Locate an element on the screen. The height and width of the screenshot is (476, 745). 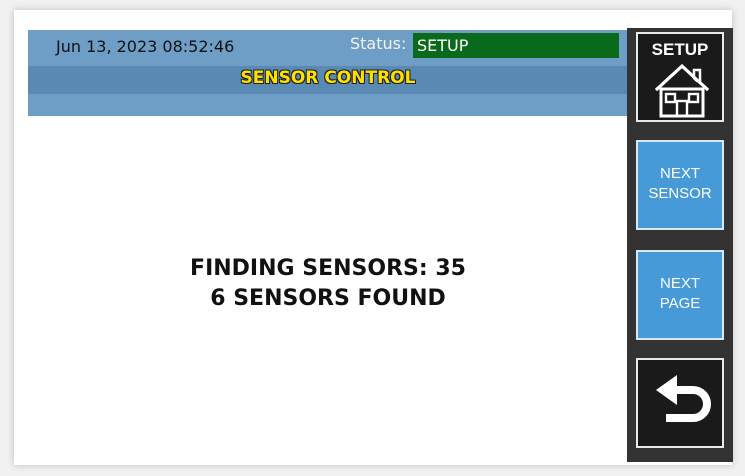
datetime-display: Jun 13, 2023 08:52:46 is located at coordinates (145, 46).